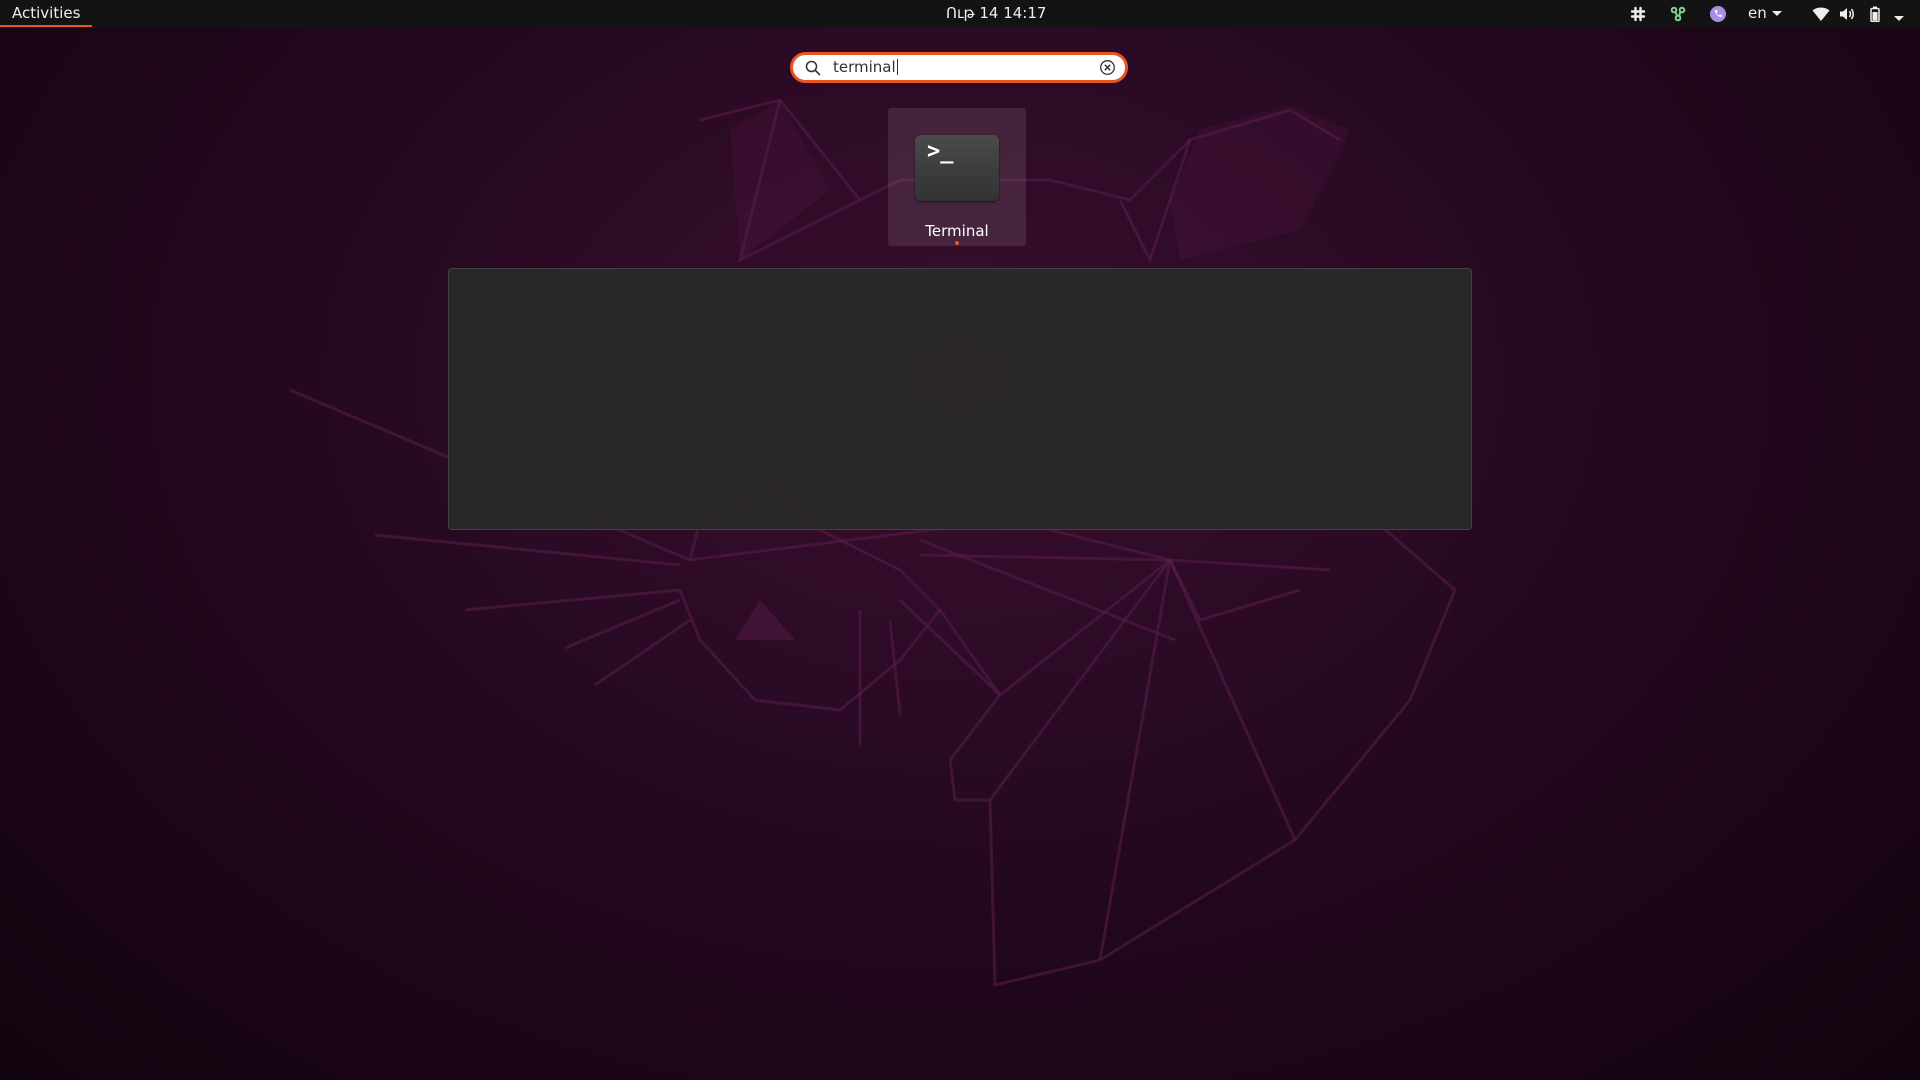 This screenshot has width=1920, height=1080. Describe the element at coordinates (996, 13) in the screenshot. I see `clock-menu: Ութ 14 14:17` at that location.